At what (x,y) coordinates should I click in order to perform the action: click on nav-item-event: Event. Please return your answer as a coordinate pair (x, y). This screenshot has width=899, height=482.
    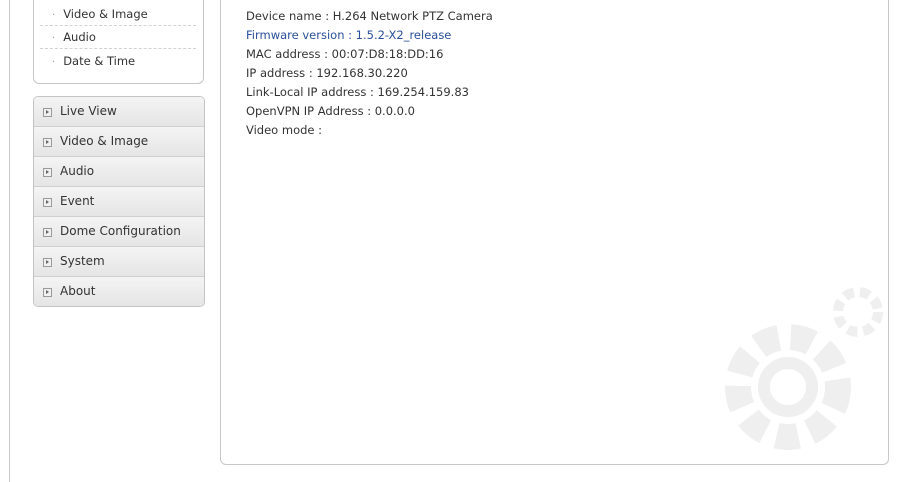
    Looking at the image, I should click on (119, 202).